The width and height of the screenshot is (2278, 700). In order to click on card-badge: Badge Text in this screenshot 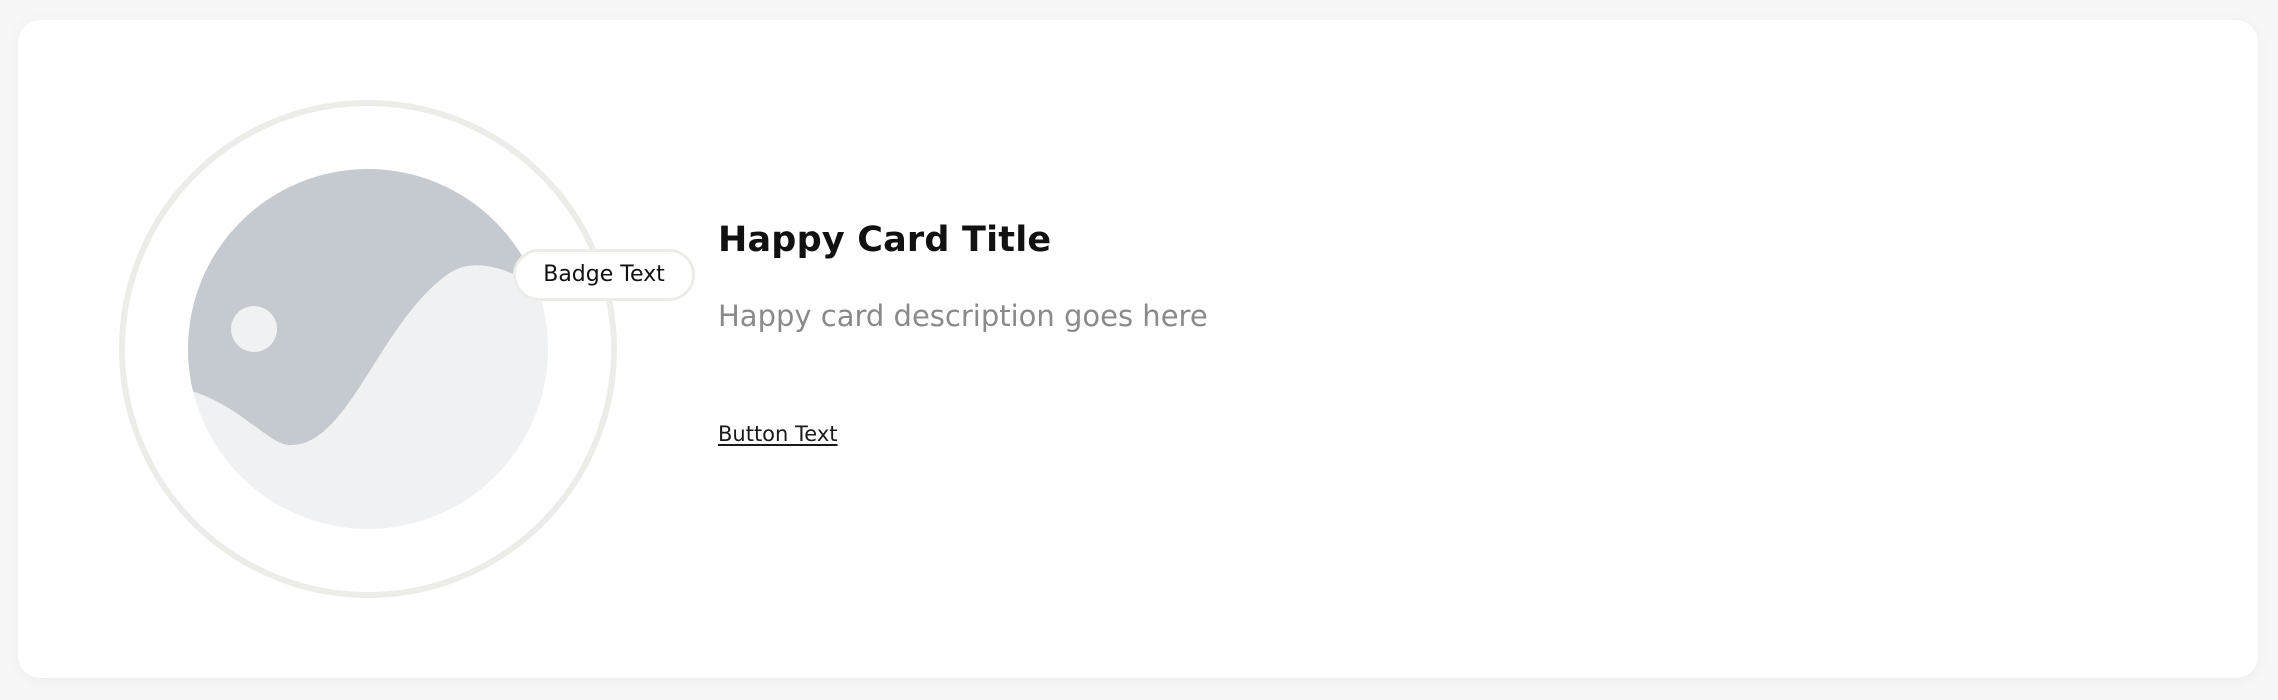, I will do `click(604, 275)`.